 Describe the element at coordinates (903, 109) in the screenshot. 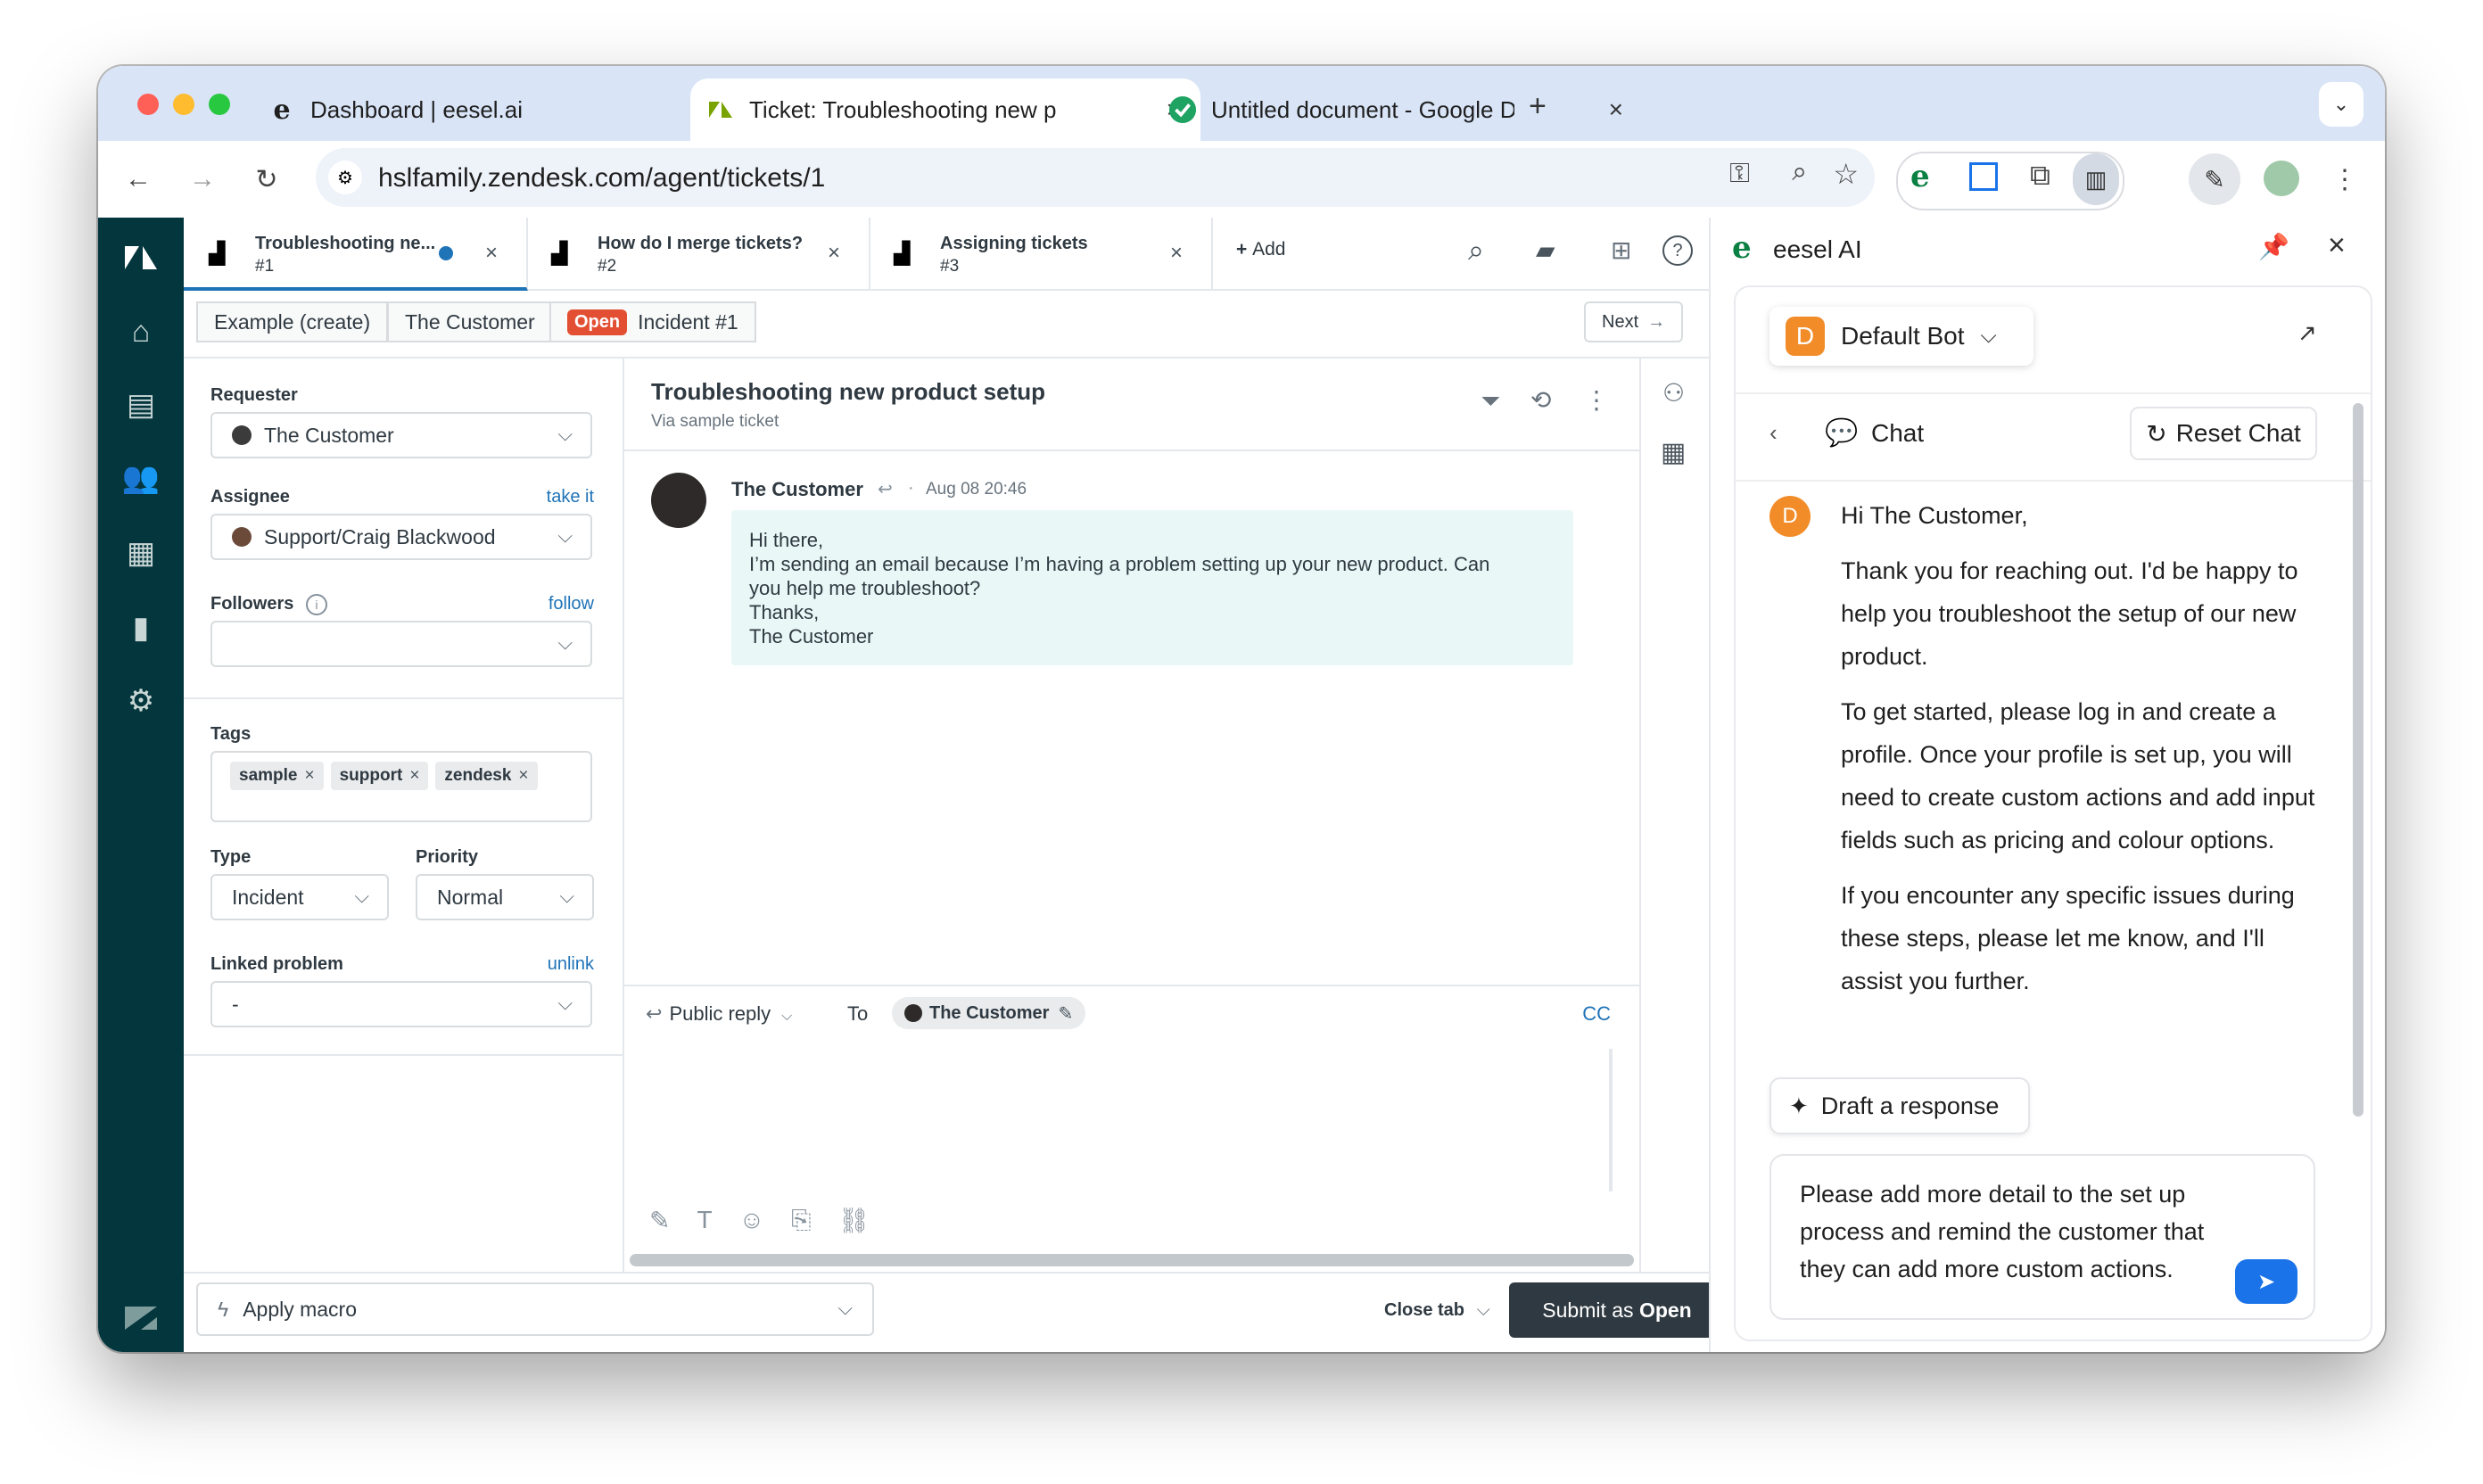

I see `browser-tab-title: Ticket: Troubleshooting new p` at that location.